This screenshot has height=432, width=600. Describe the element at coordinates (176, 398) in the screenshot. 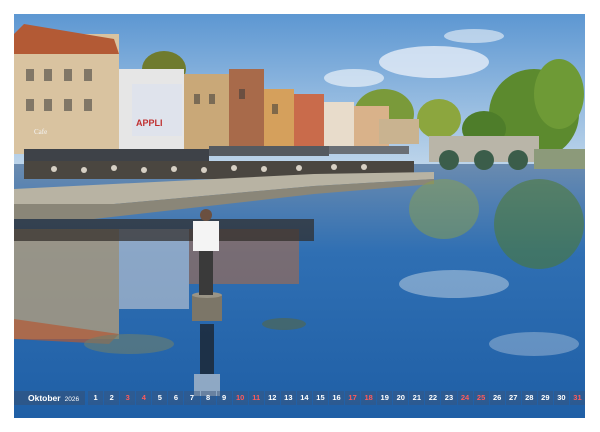

I see `day-cell: 6` at that location.